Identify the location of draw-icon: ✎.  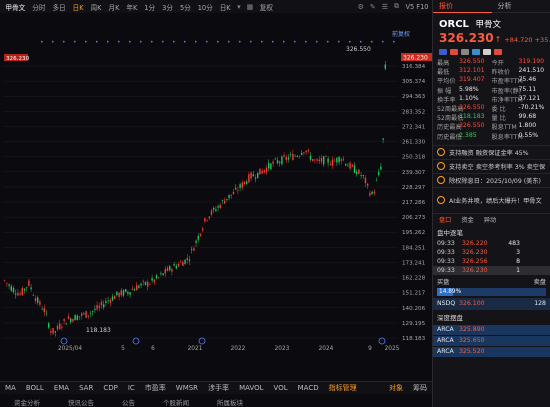
(373, 7).